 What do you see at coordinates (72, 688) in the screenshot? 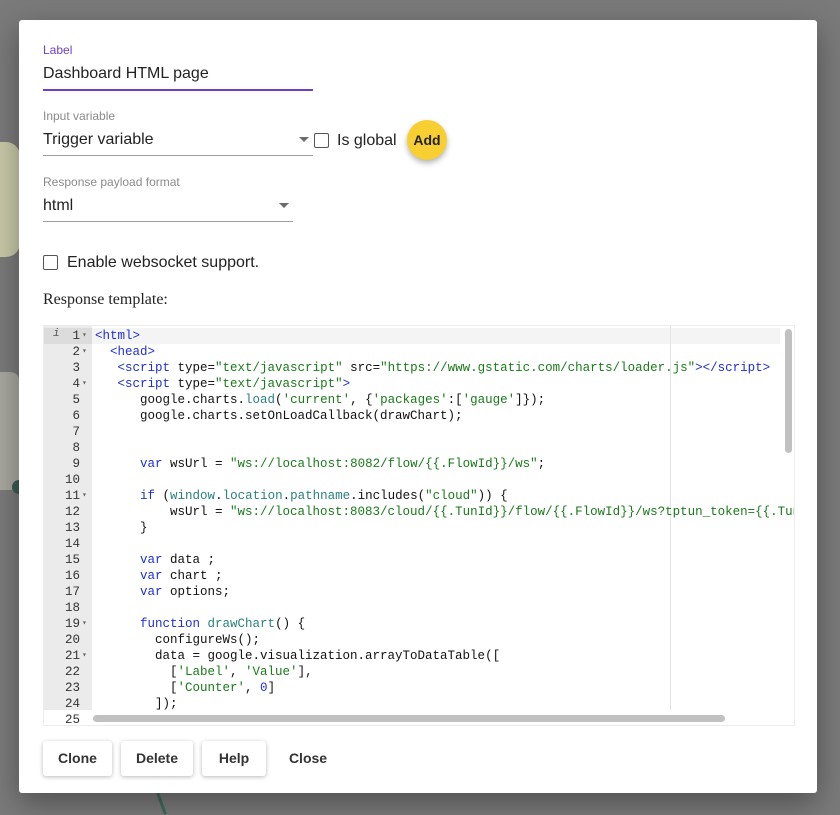
I see `line-number: 23` at bounding box center [72, 688].